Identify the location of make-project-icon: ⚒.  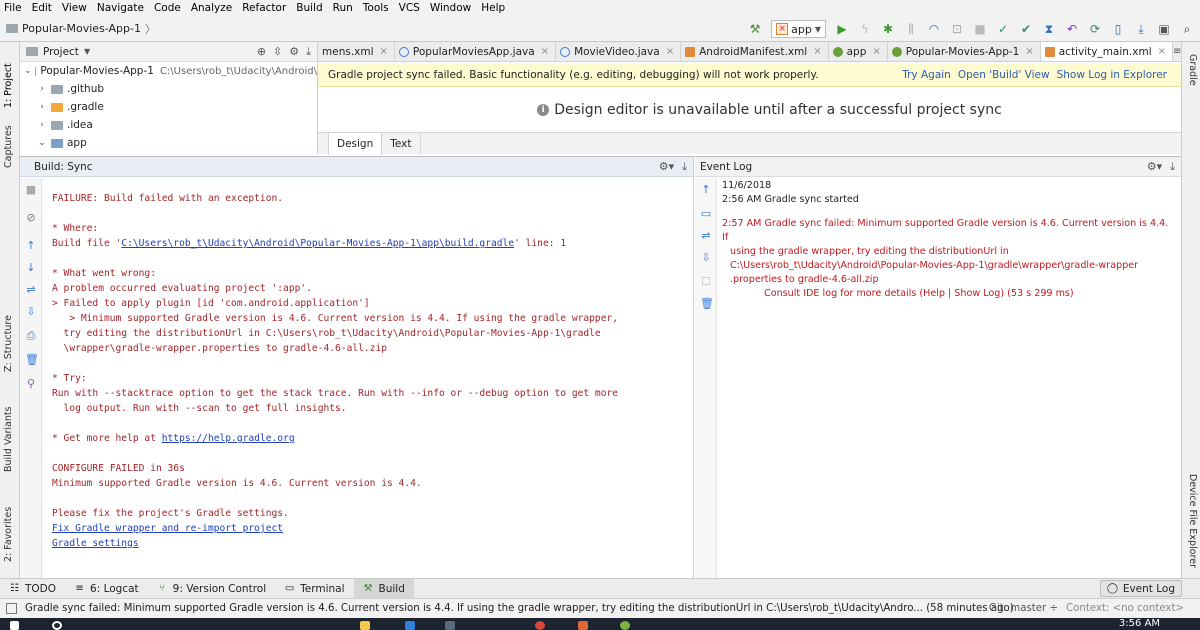
(755, 29).